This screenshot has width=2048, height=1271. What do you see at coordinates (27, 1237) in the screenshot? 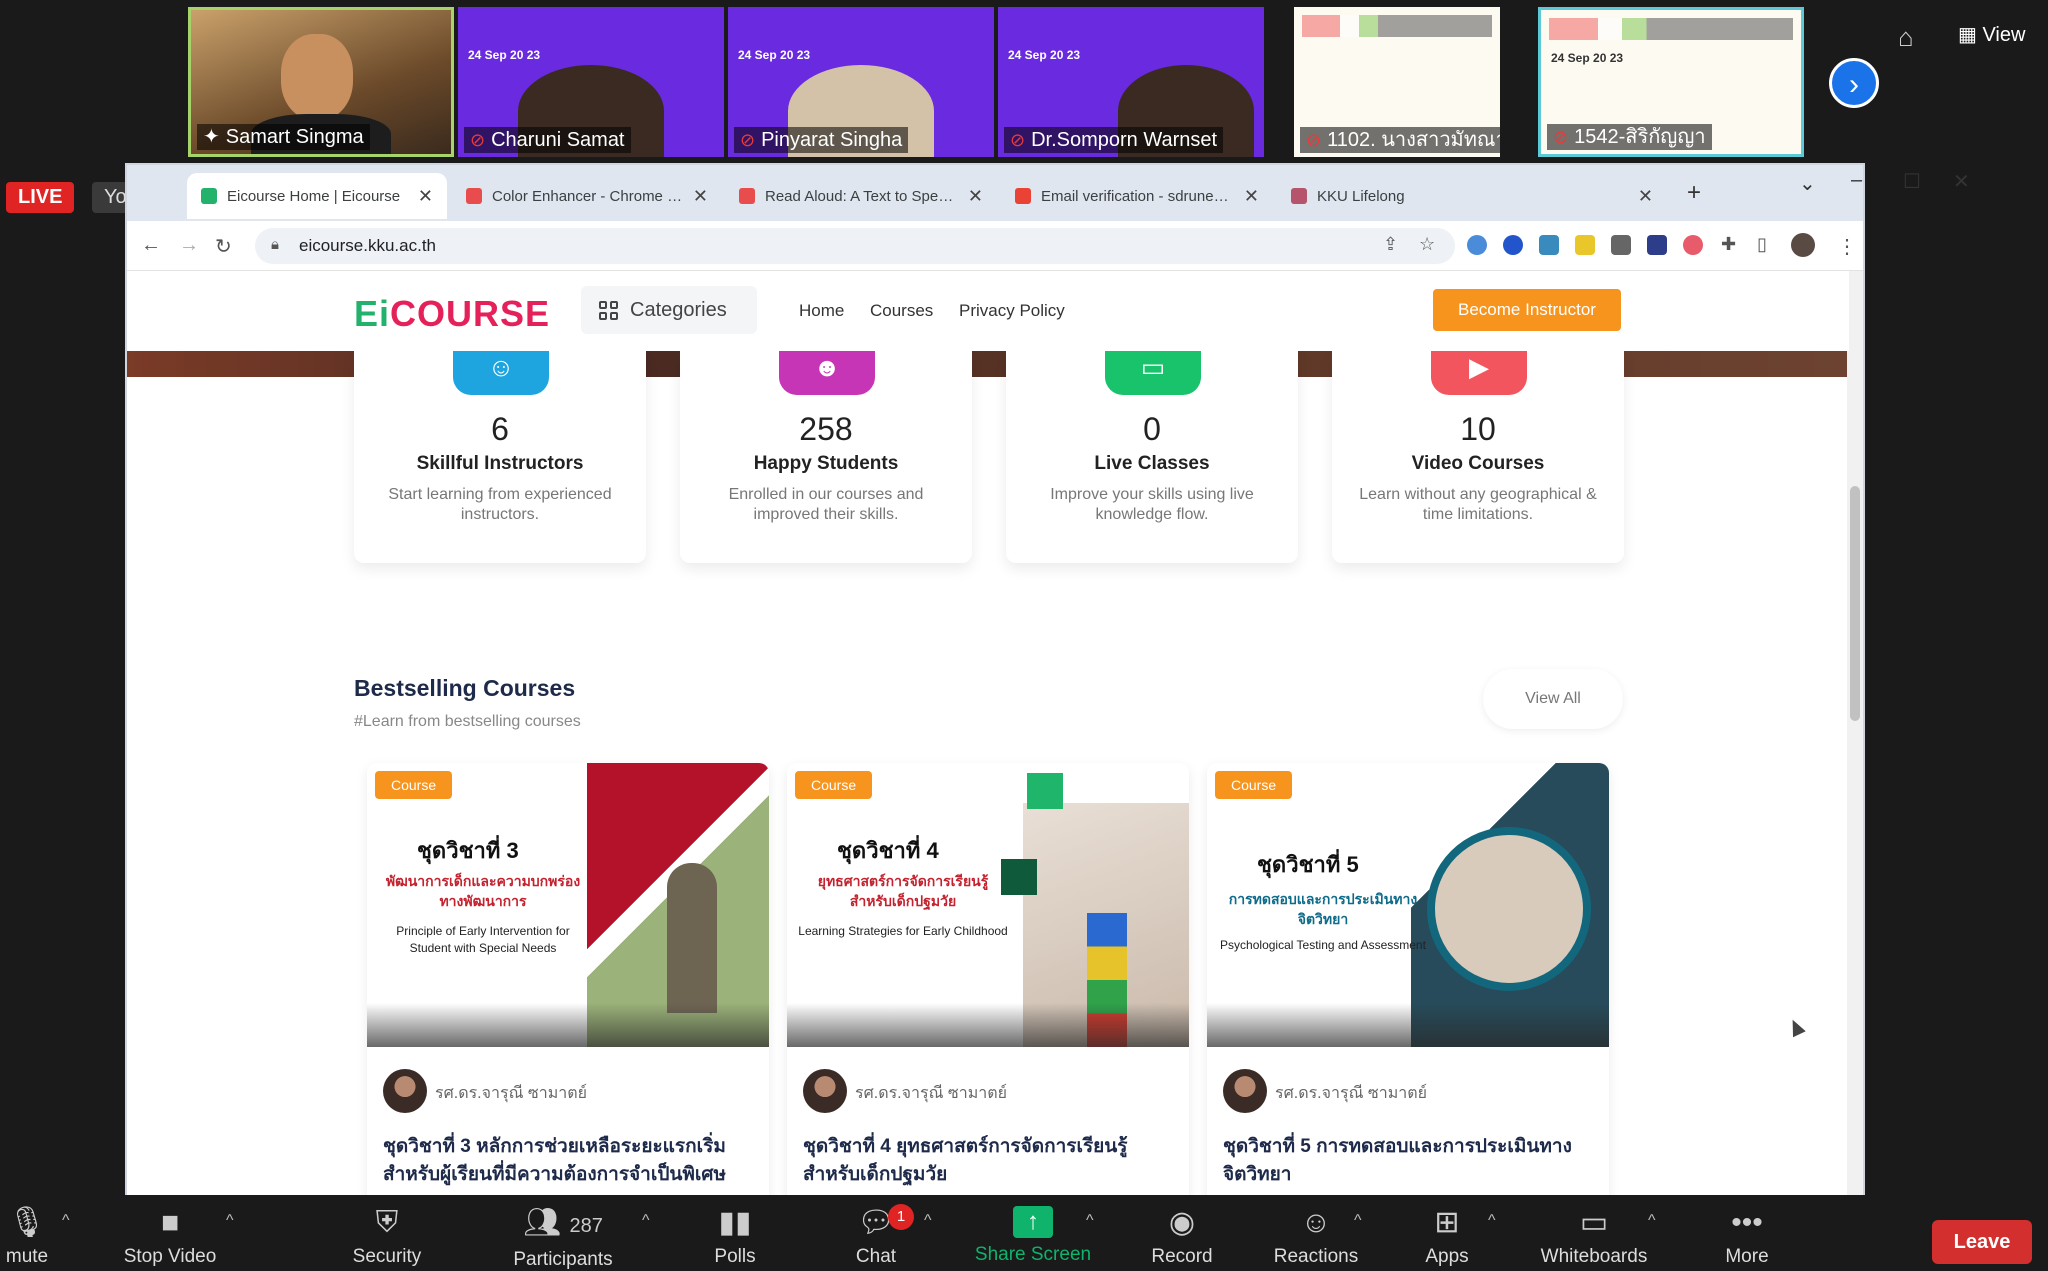
I see `mute-button: 🎙︎ mute` at bounding box center [27, 1237].